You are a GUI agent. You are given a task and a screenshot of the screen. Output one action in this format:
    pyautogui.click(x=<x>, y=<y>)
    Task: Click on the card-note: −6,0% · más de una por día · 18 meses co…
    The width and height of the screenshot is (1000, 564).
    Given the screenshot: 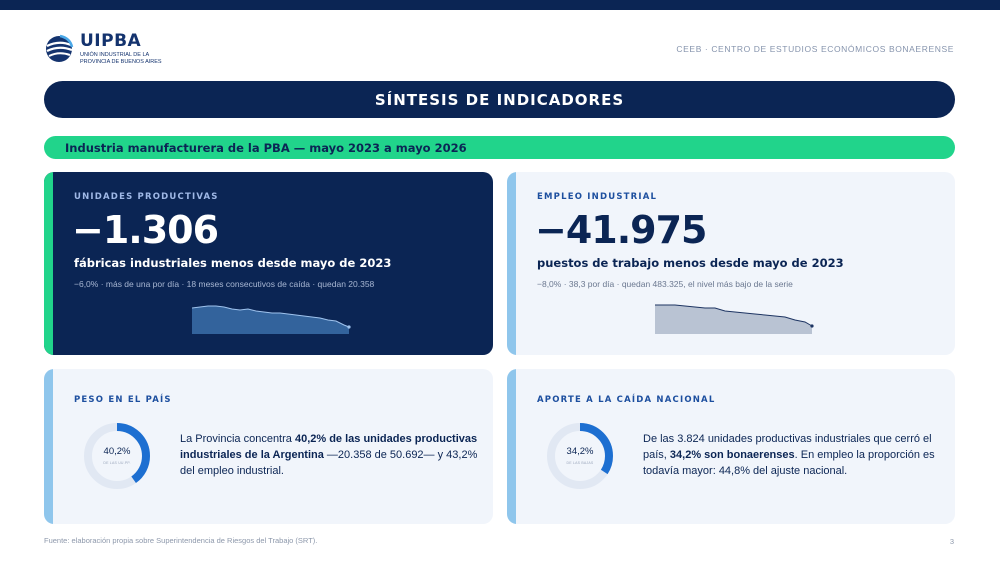 What is the action you would take?
    pyautogui.click(x=224, y=284)
    